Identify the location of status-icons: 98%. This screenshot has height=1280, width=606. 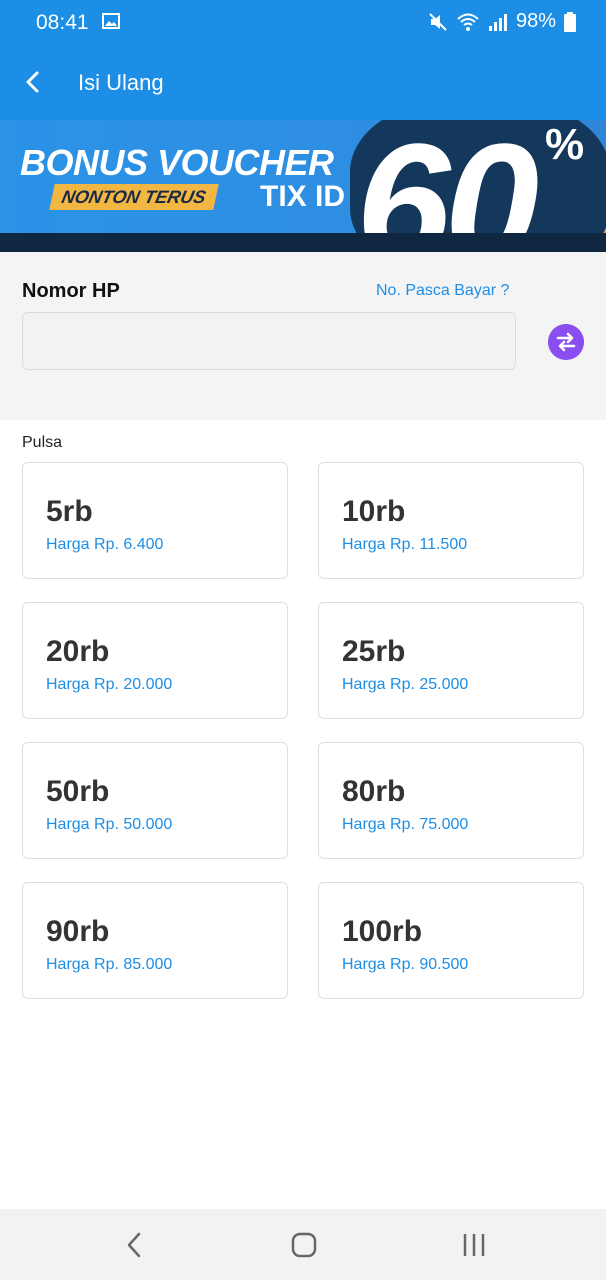
(502, 21).